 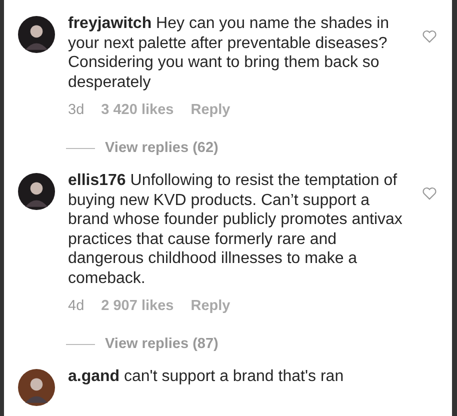 What do you see at coordinates (137, 110) in the screenshot?
I see `like-count: 3 420 likes` at bounding box center [137, 110].